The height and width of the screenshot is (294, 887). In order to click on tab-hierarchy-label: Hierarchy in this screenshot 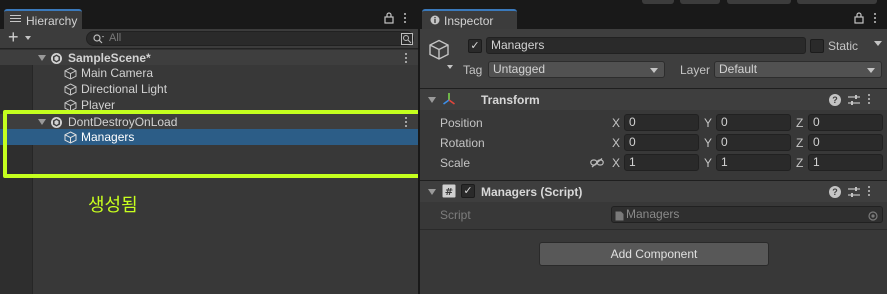, I will do `click(52, 21)`.